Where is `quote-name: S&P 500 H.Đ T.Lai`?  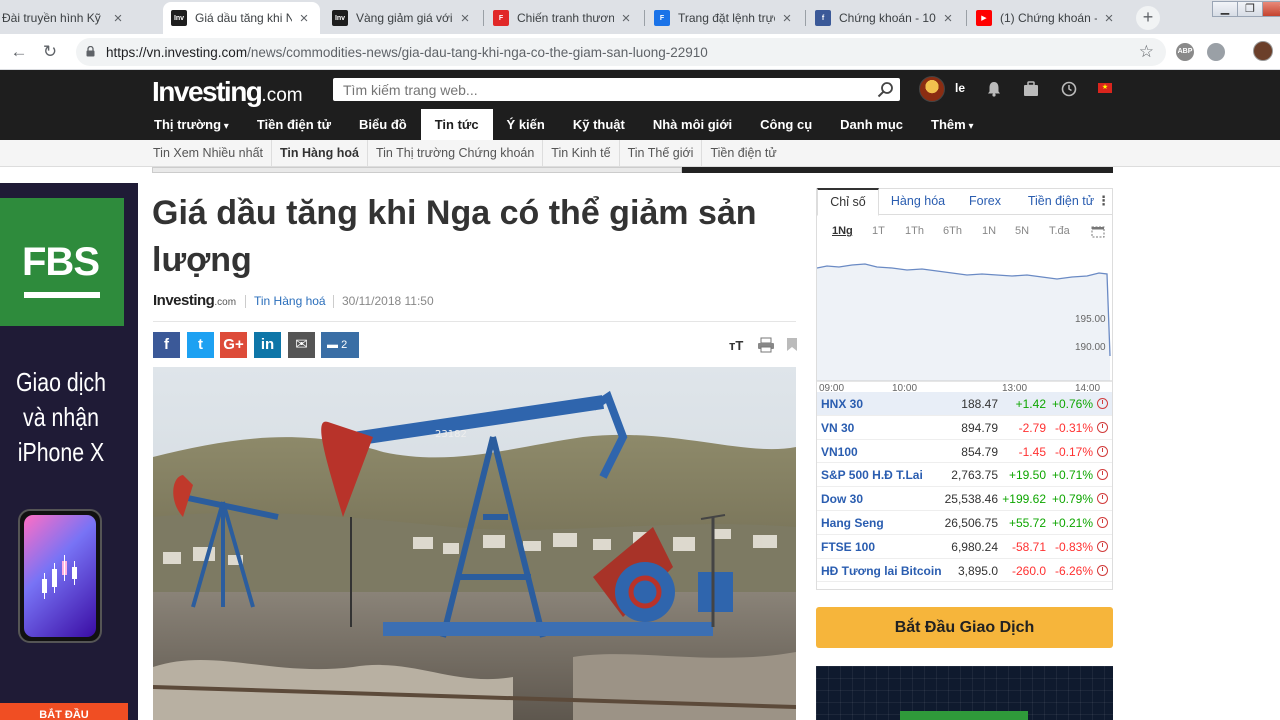
quote-name: S&P 500 H.Đ T.Lai is located at coordinates (872, 475).